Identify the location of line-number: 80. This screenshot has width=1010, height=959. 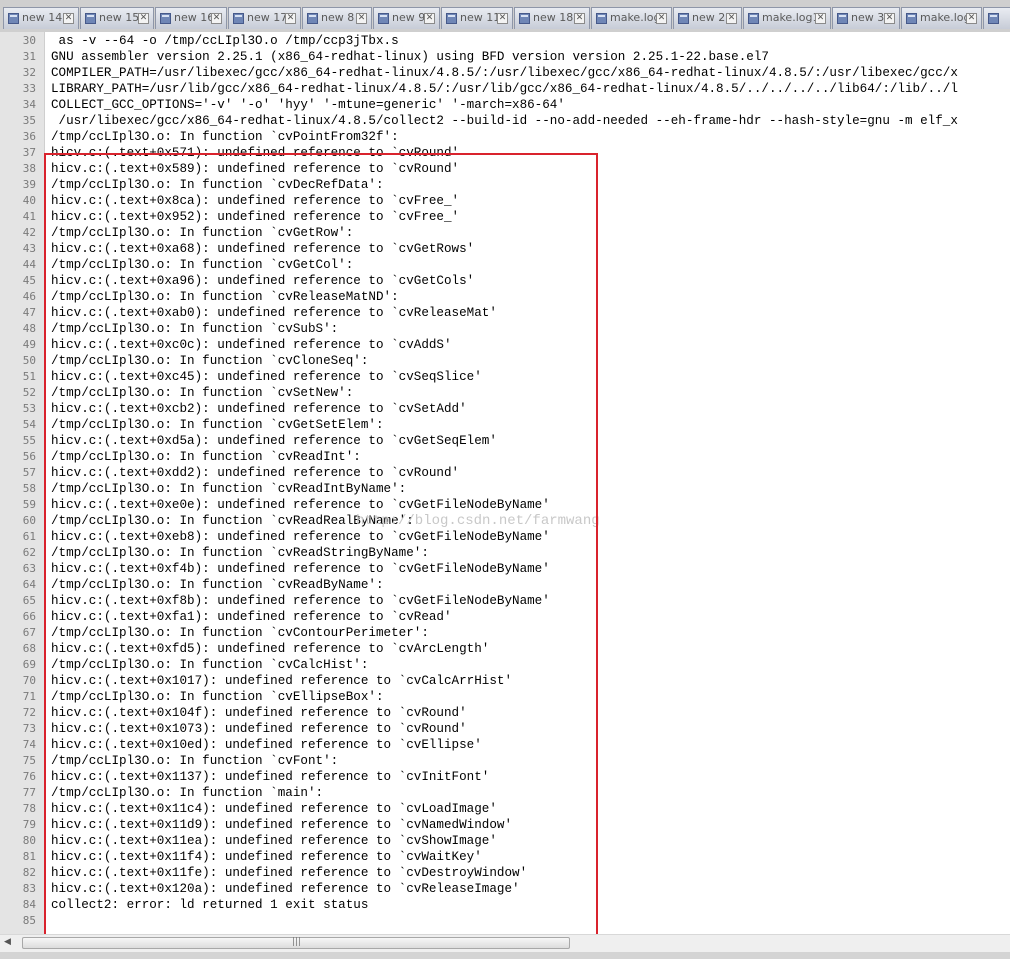
(29, 840).